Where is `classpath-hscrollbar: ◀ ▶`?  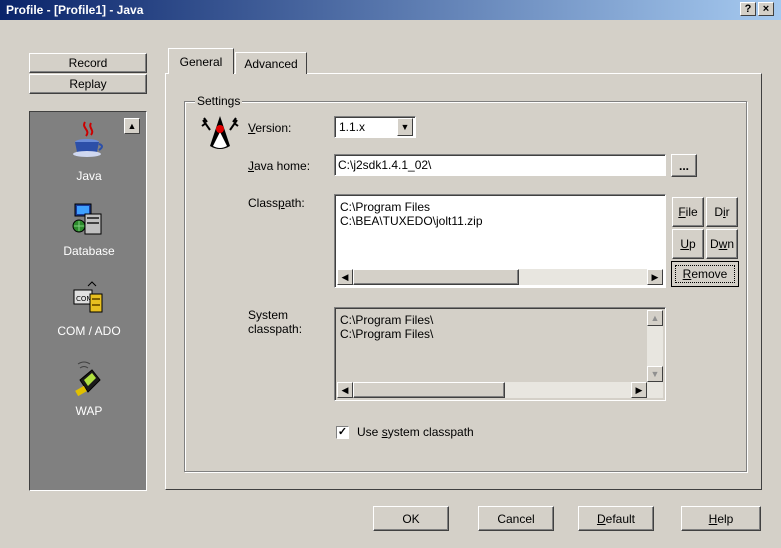 classpath-hscrollbar: ◀ ▶ is located at coordinates (500, 277).